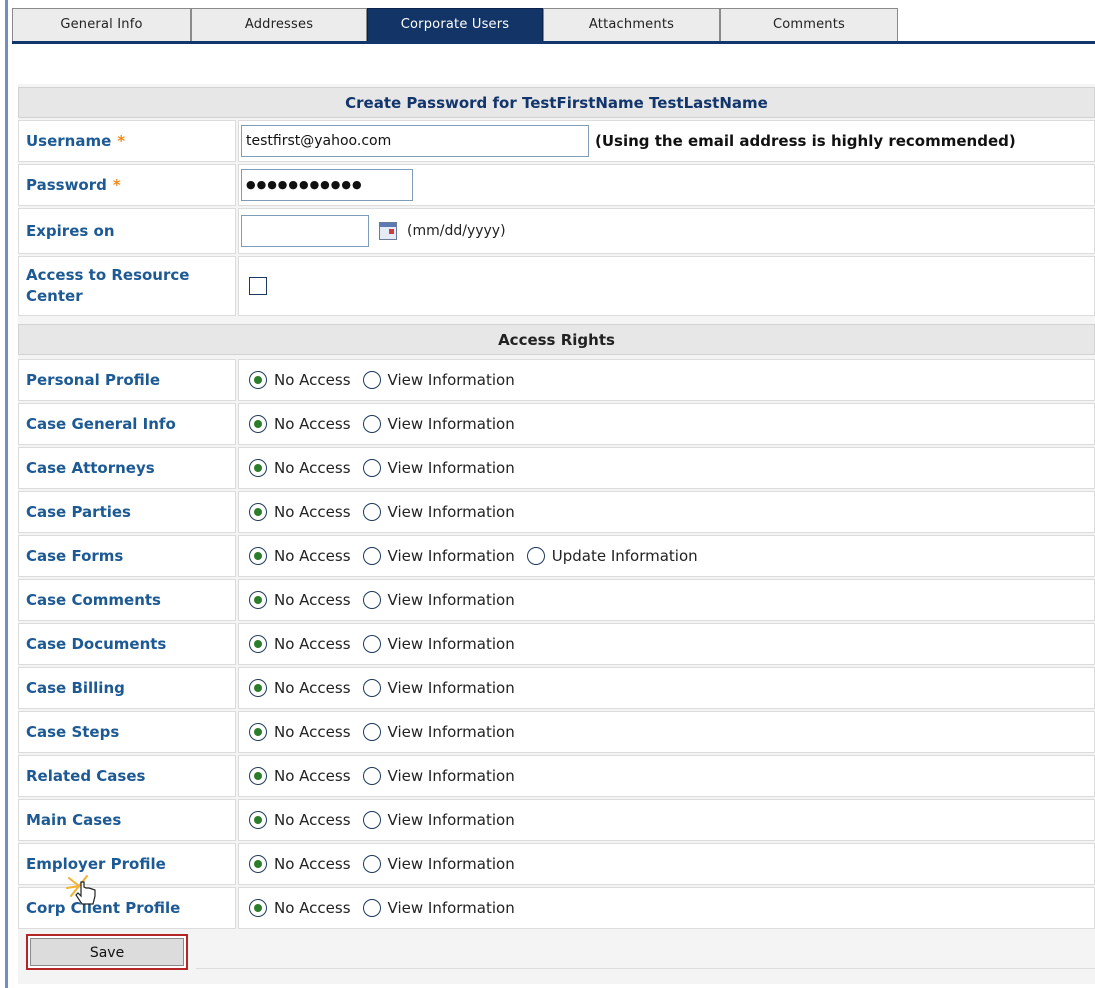  I want to click on radio-option-update: Update Information, so click(612, 556).